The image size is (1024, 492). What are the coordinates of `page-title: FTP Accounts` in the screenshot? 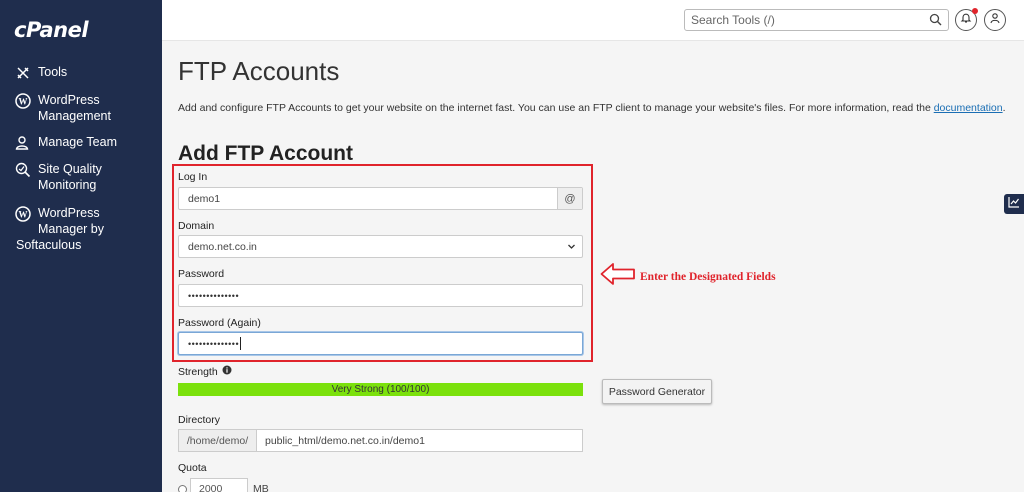 It's located at (259, 71).